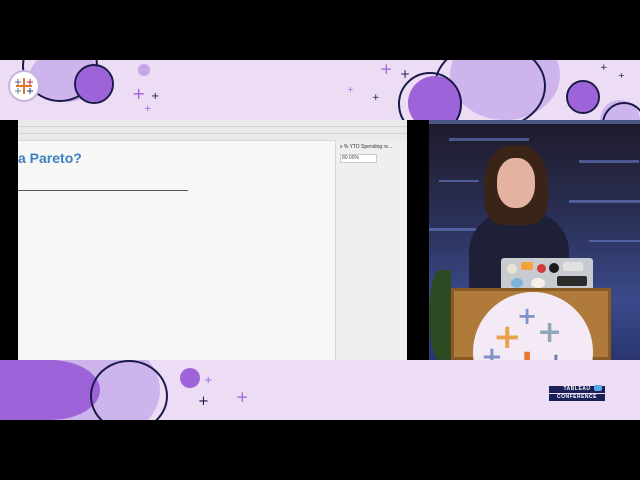 The width and height of the screenshot is (640, 480). Describe the element at coordinates (320, 390) in the screenshot. I see `bottom-decorative-band: + + +` at that location.